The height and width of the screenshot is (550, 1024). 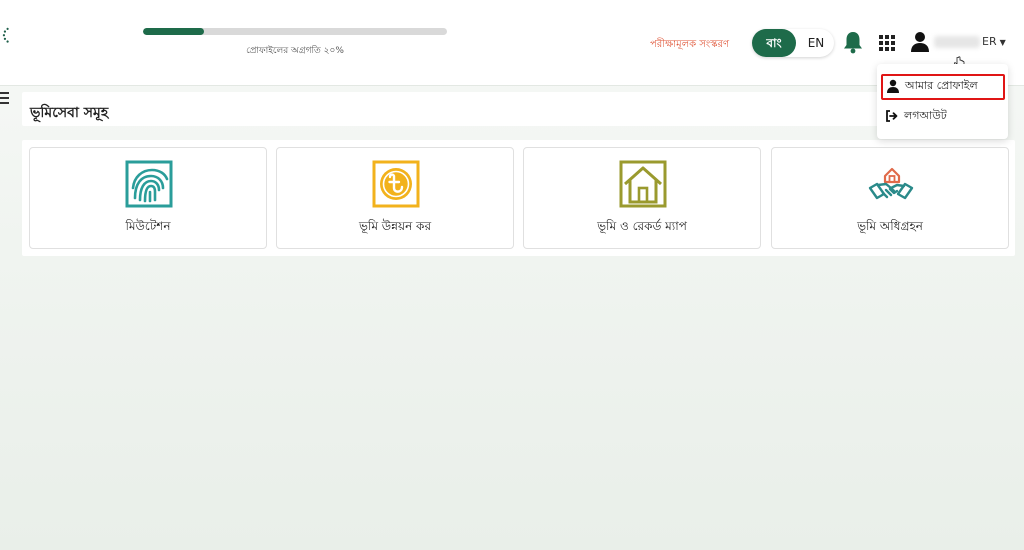 What do you see at coordinates (295, 31) in the screenshot?
I see `progress-track` at bounding box center [295, 31].